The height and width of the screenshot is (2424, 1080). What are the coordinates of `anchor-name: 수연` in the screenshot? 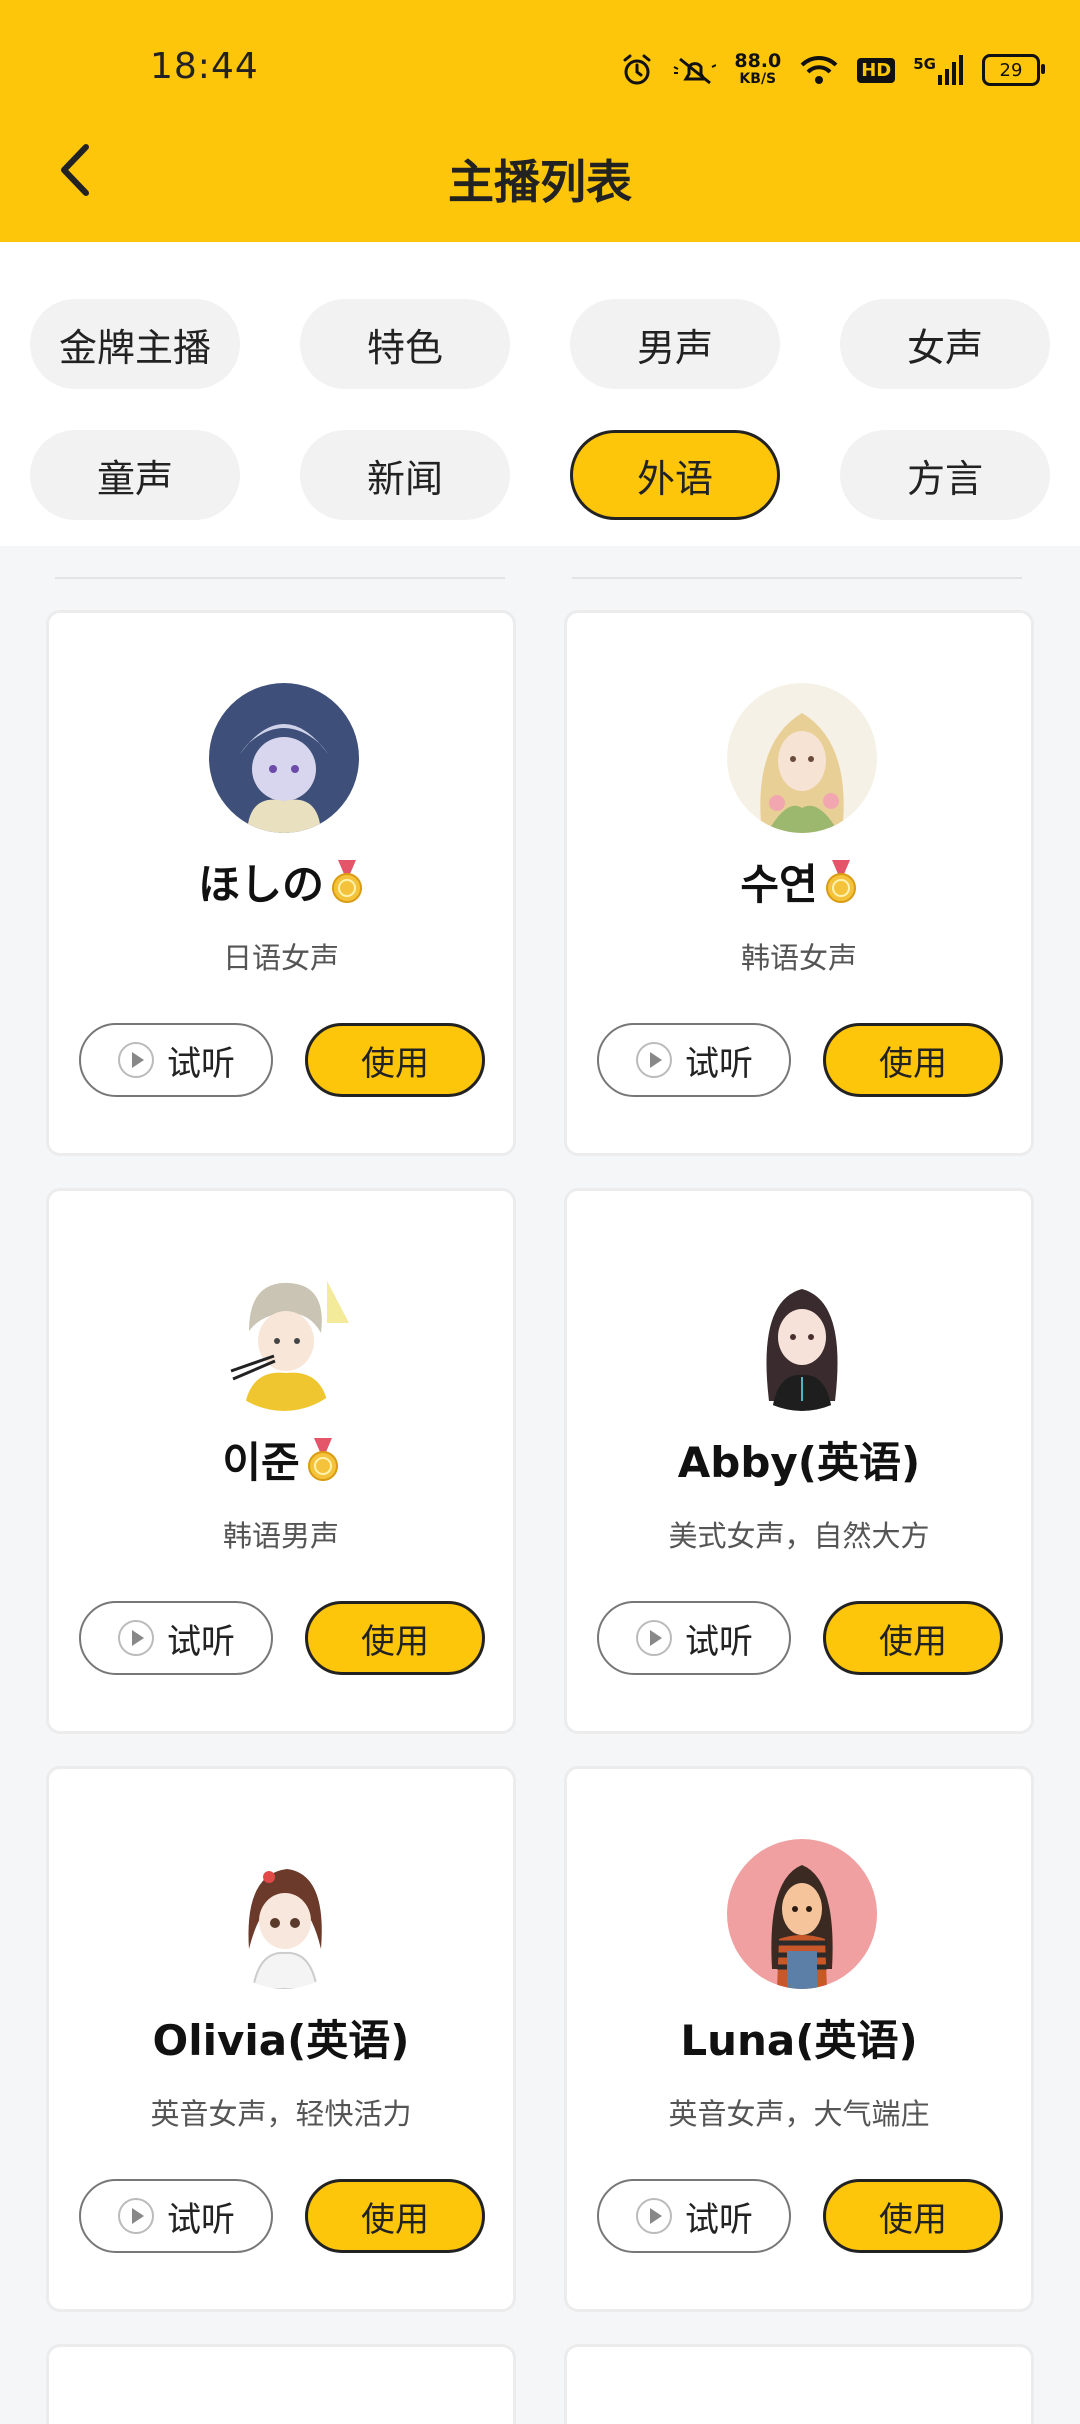 It's located at (779, 884).